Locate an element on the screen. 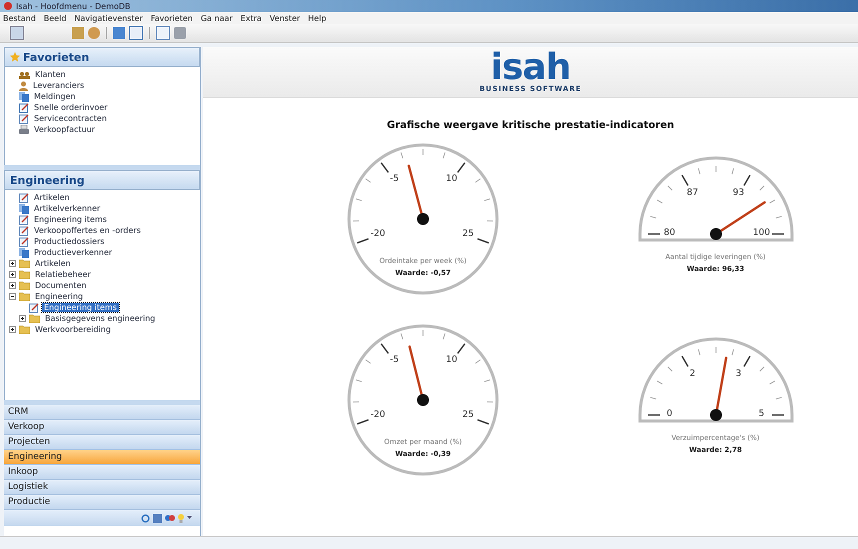 The image size is (858, 549). menu-item: Help is located at coordinates (317, 18).